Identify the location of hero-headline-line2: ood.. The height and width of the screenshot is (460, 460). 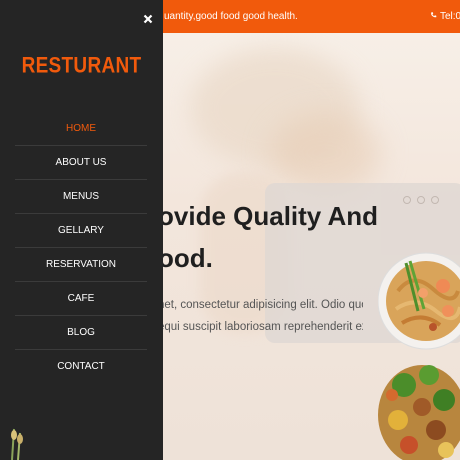
(185, 258).